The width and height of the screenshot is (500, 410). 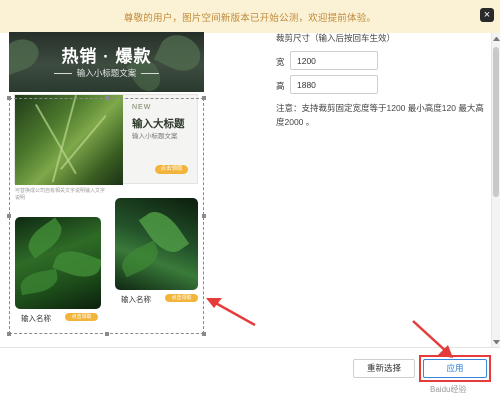 I want to click on arrow-to-apply-button, so click(x=432, y=339).